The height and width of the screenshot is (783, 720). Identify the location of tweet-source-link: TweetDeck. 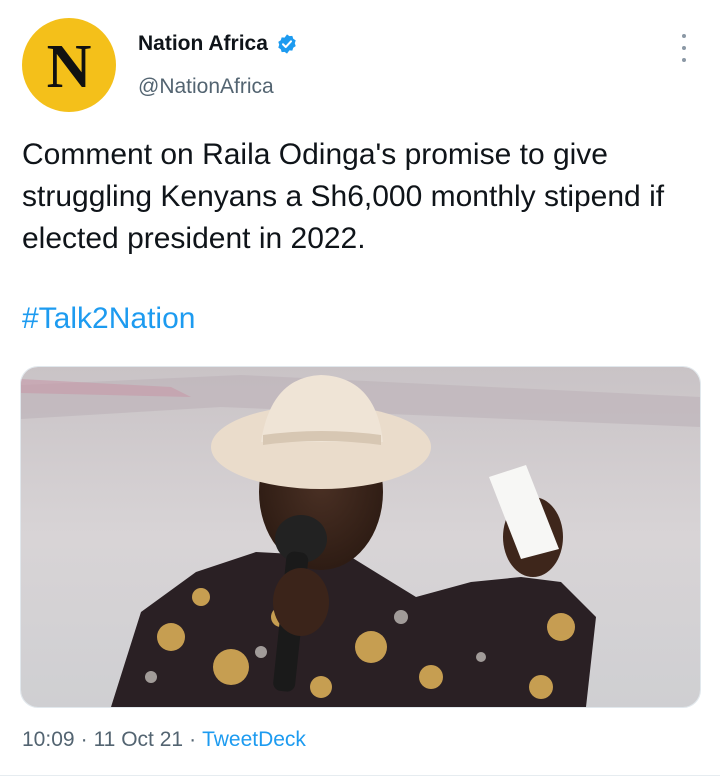
(254, 740).